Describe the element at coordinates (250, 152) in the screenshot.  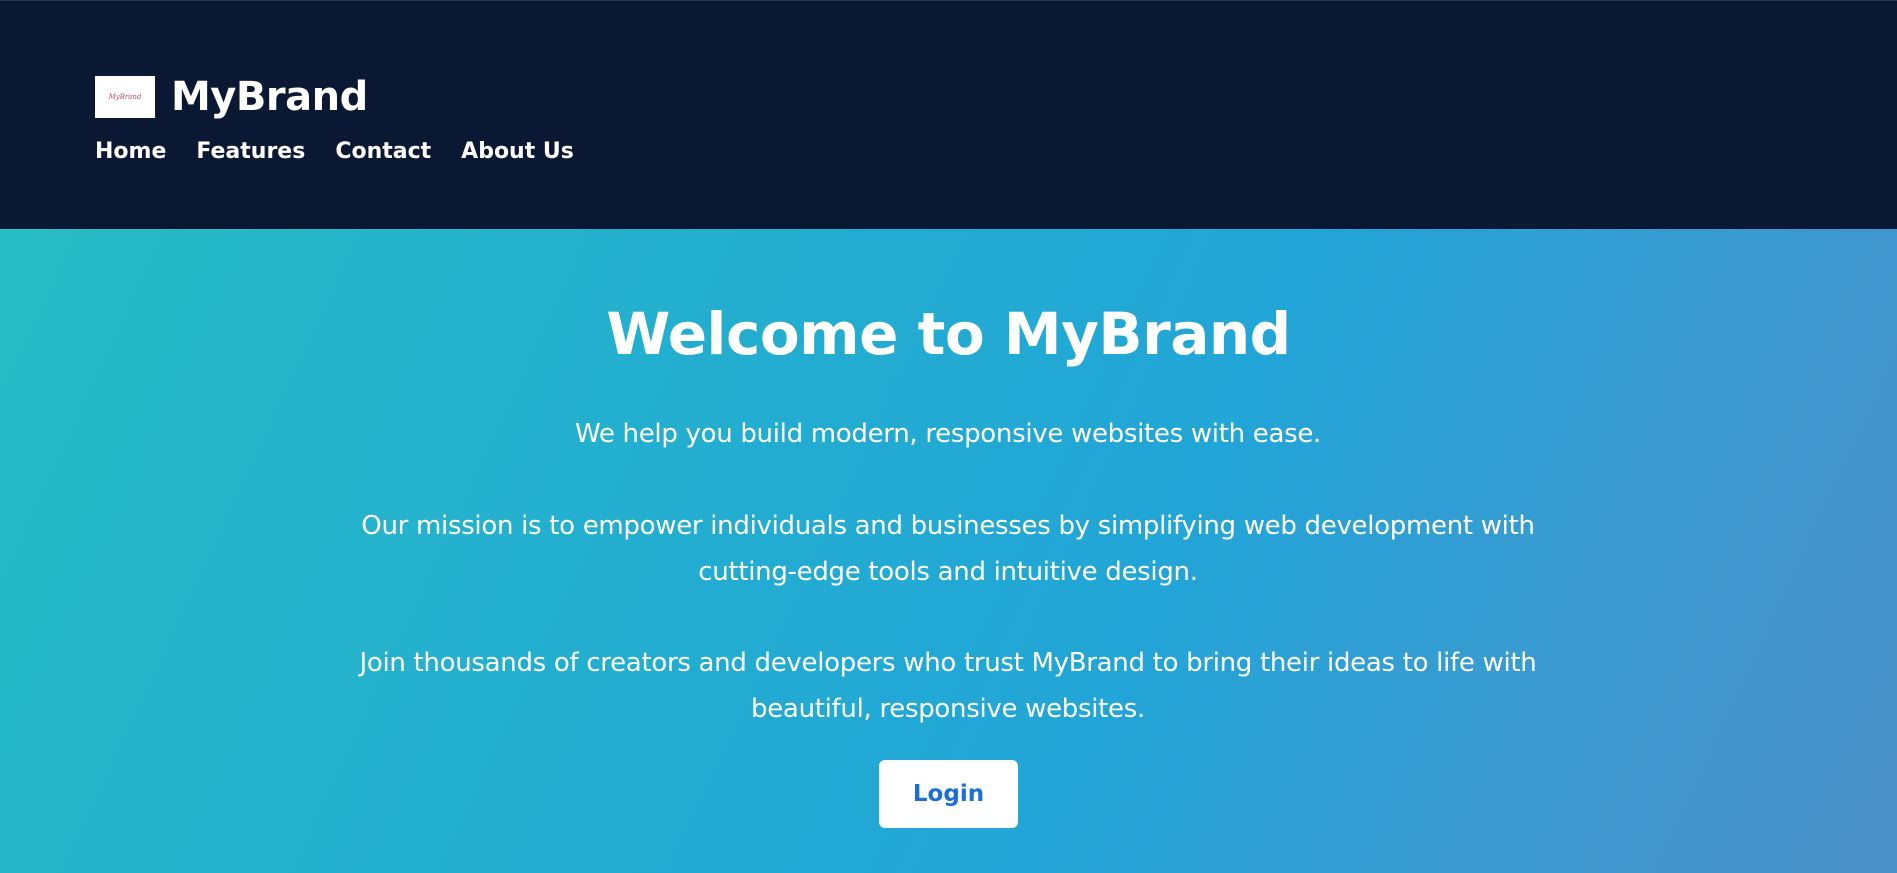
I see `nav-link-features: Features` at that location.